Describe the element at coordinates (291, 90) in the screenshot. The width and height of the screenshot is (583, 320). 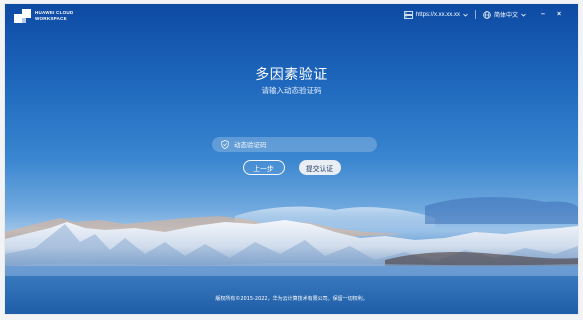
I see `page-subtitle: 请输入动态验证码` at that location.